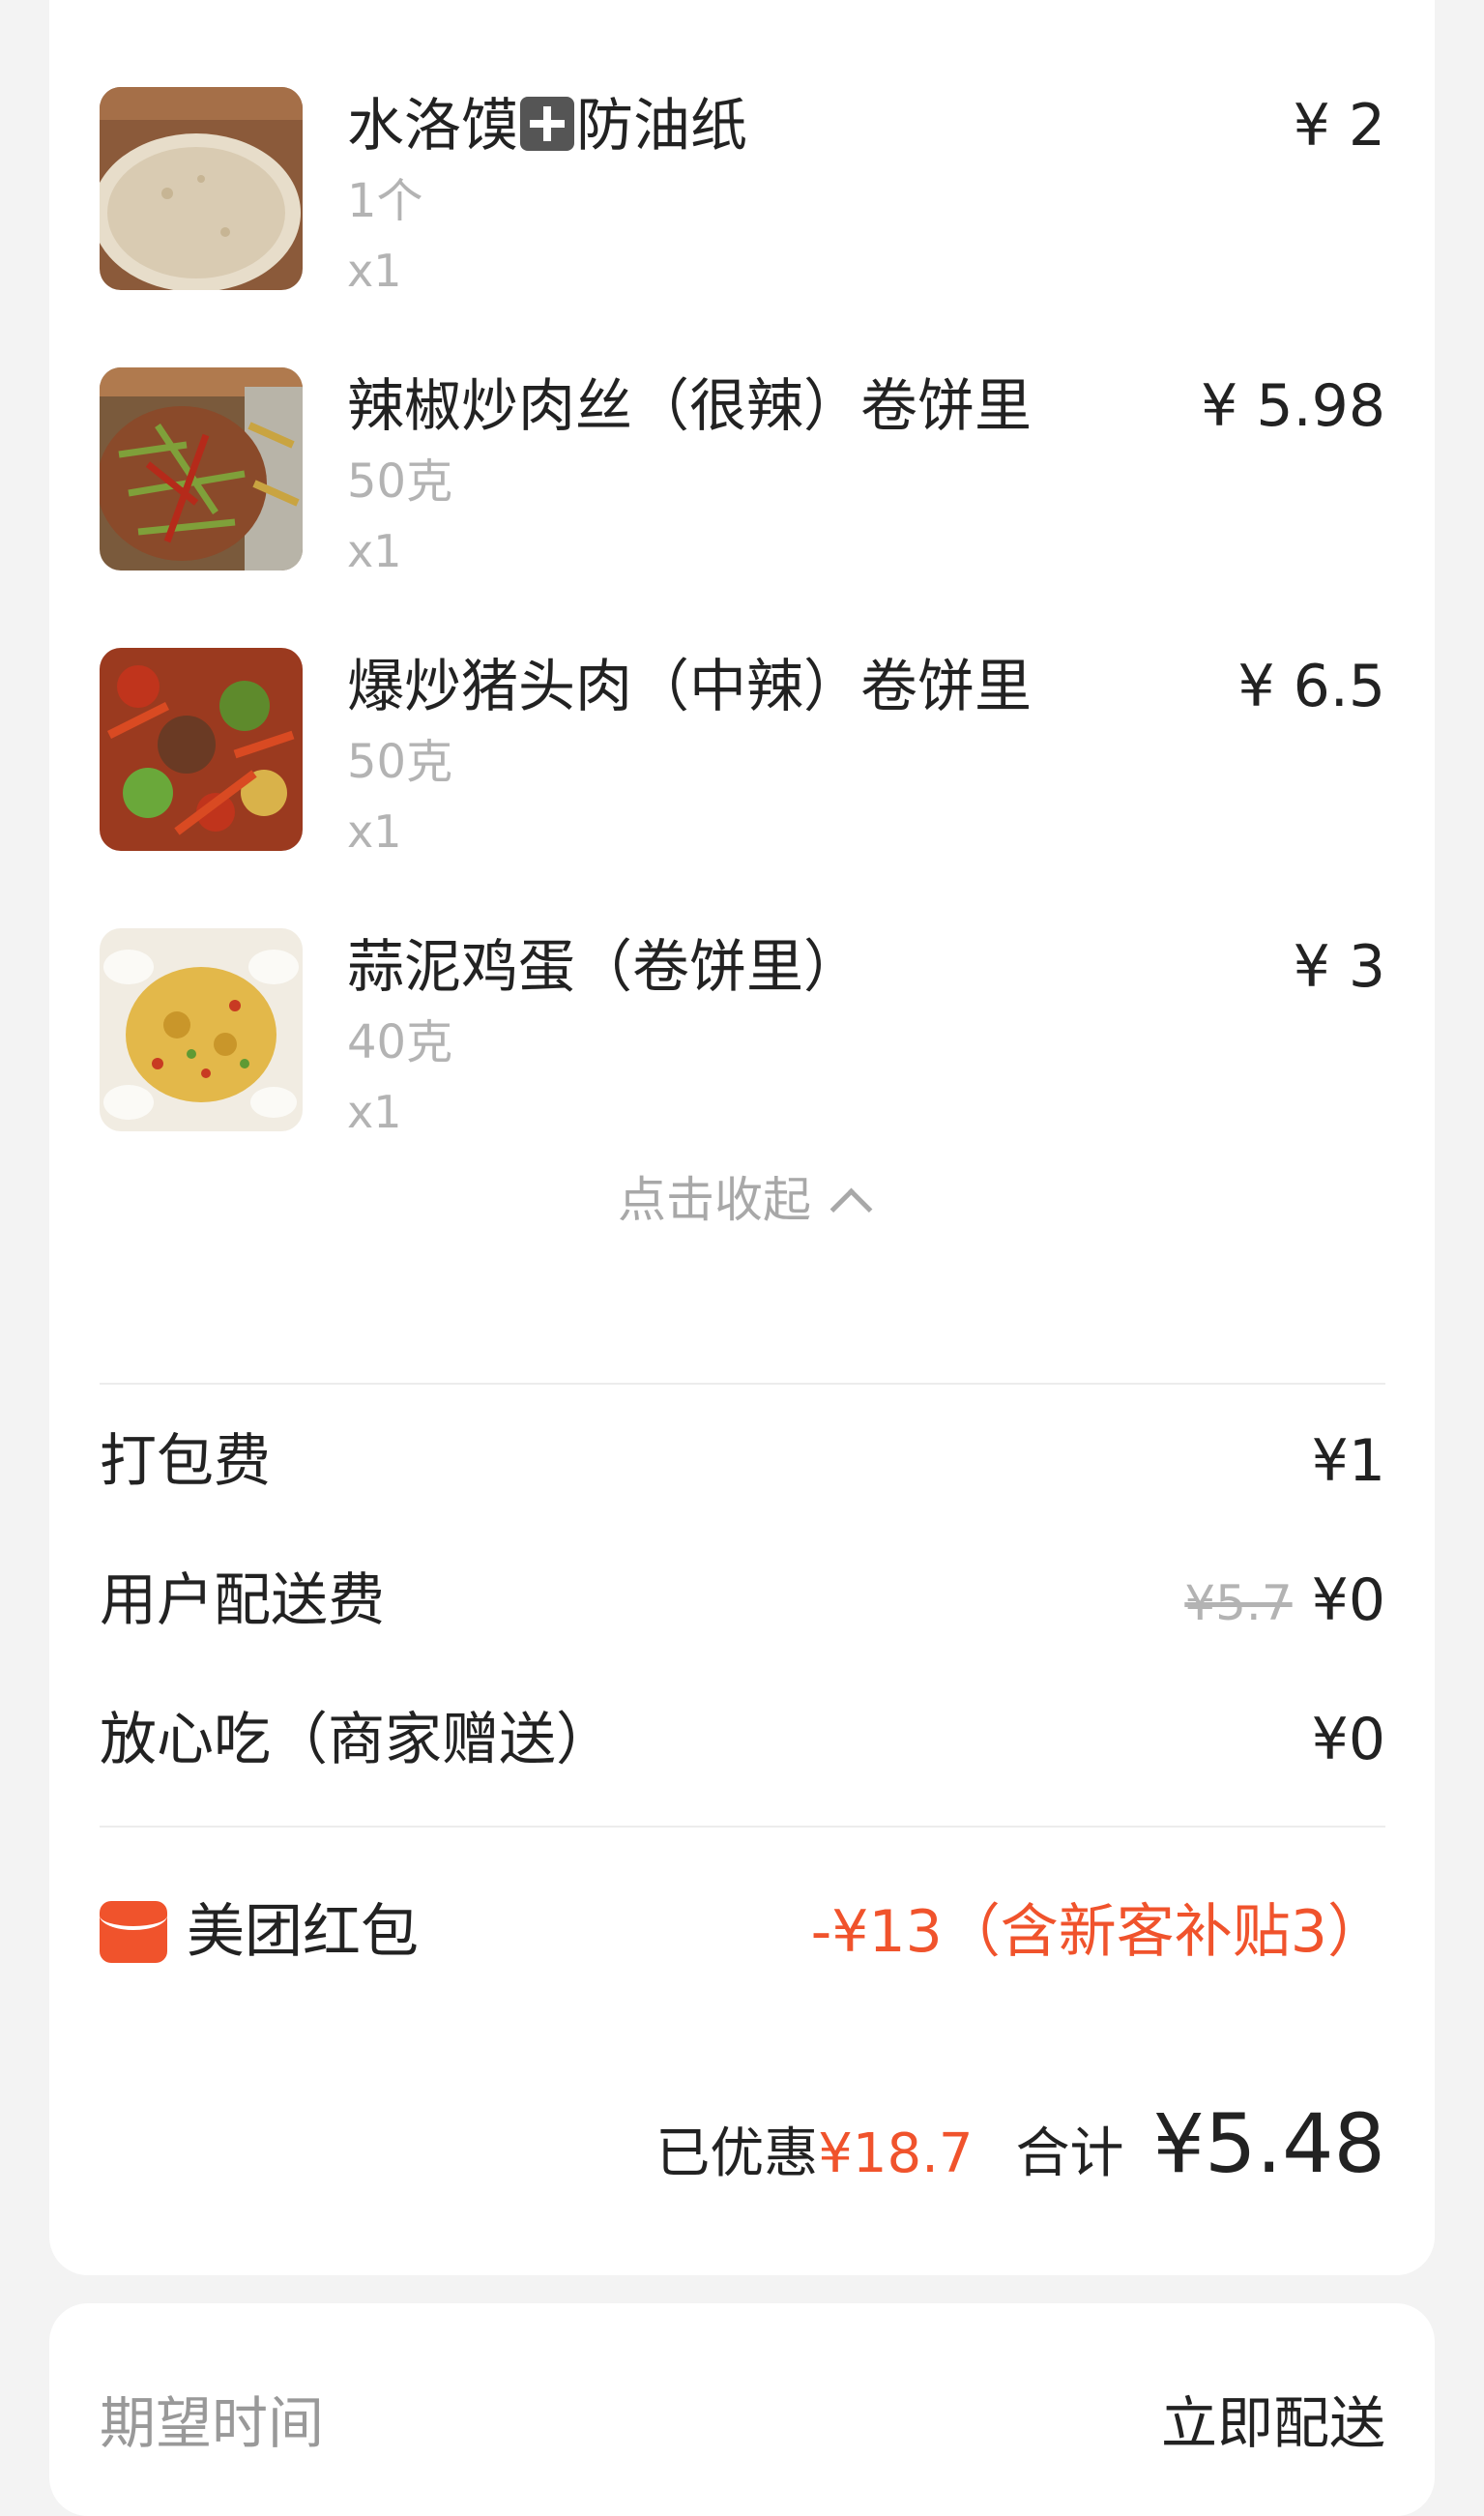 This screenshot has width=1484, height=2516. I want to click on item-price: ¥ 6.5, so click(1311, 686).